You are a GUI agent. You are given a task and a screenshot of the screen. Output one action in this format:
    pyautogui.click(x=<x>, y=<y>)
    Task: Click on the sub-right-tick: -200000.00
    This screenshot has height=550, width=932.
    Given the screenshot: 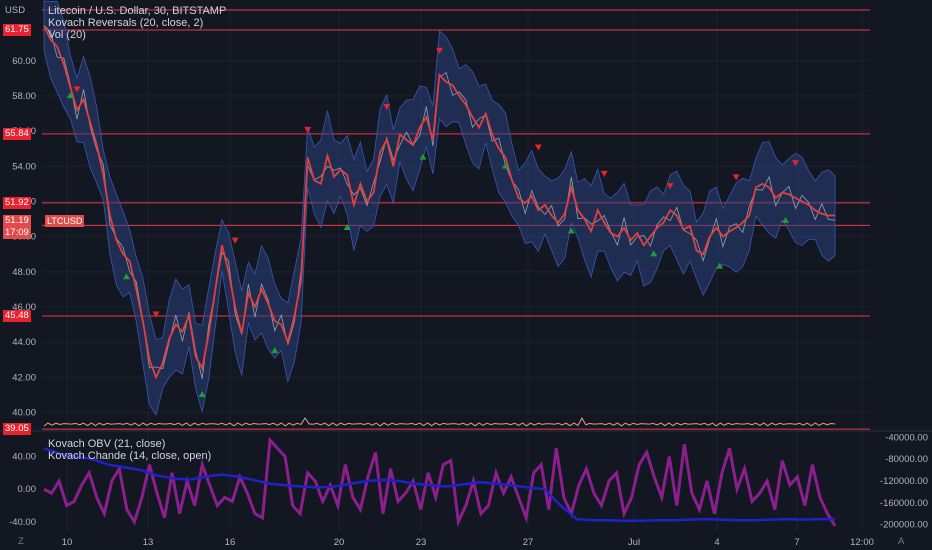 What is the action you would take?
    pyautogui.click(x=904, y=525)
    